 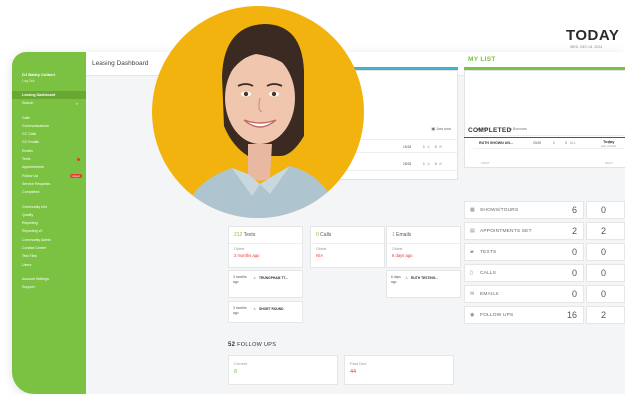 What do you see at coordinates (347, 247) in the screenshot?
I see `calls-card: 0 Calls Oldest N/A` at bounding box center [347, 247].